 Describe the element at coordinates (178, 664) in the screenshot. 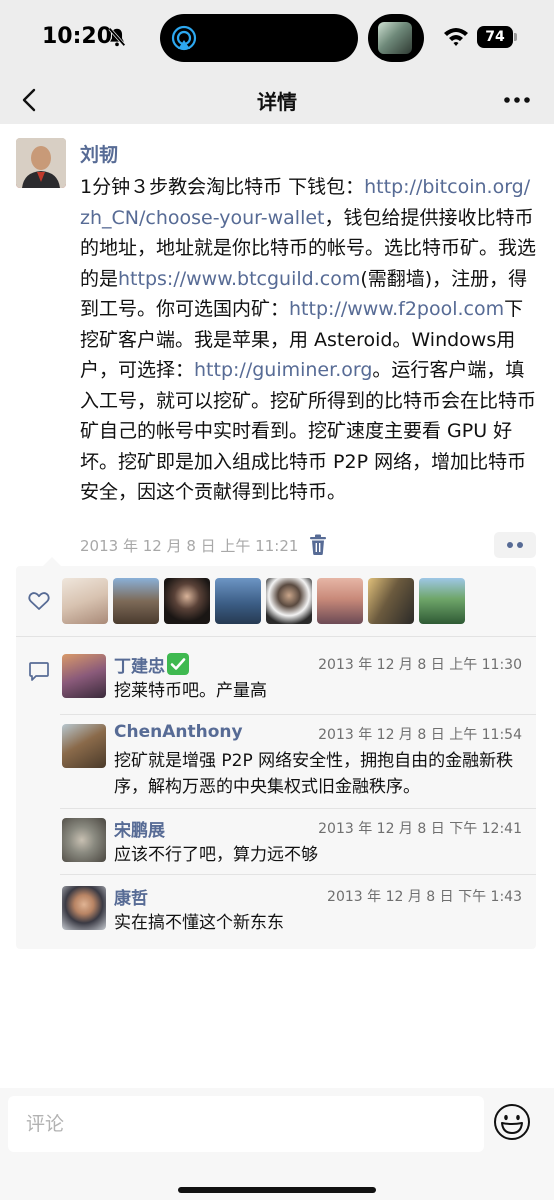

I see `check-mark-icon` at that location.